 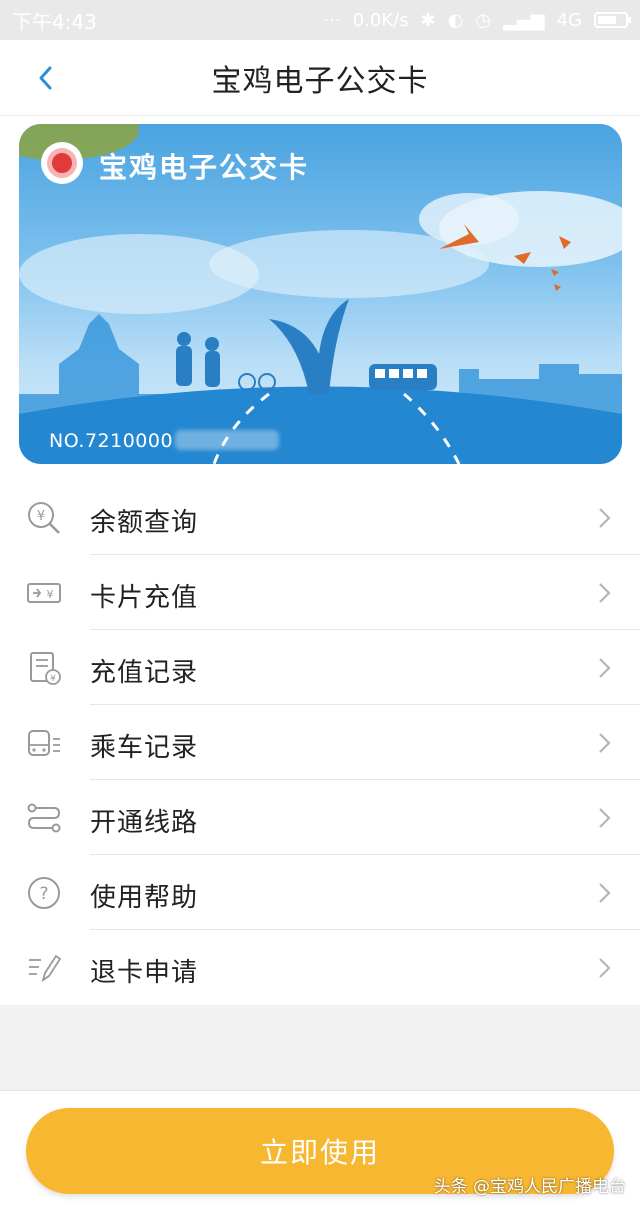 I want to click on menu-item-routes: 开通线路, so click(x=320, y=817).